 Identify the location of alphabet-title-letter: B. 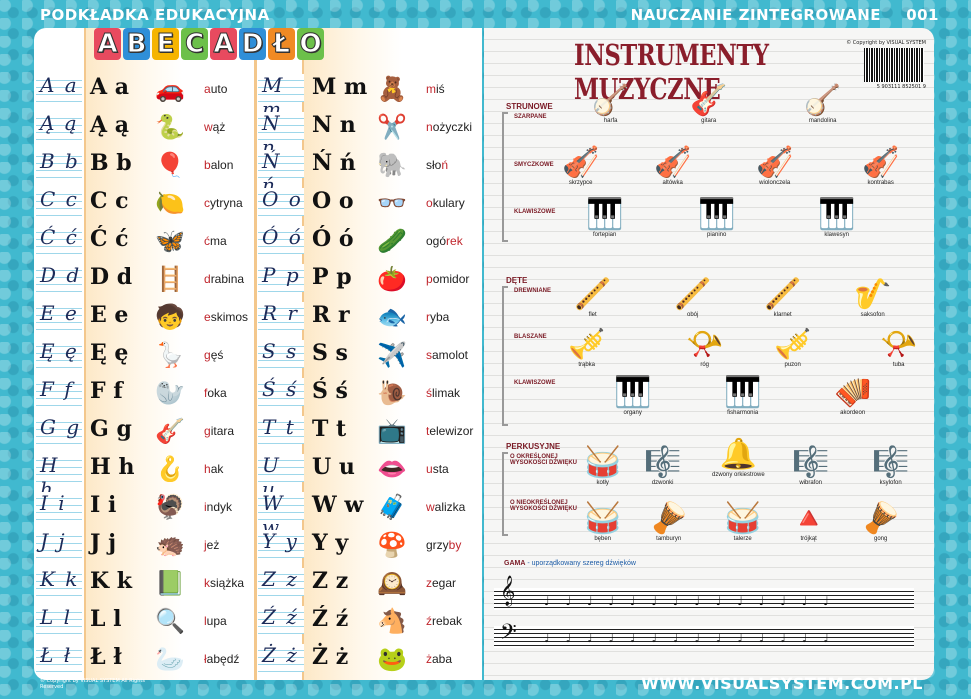
(136, 44).